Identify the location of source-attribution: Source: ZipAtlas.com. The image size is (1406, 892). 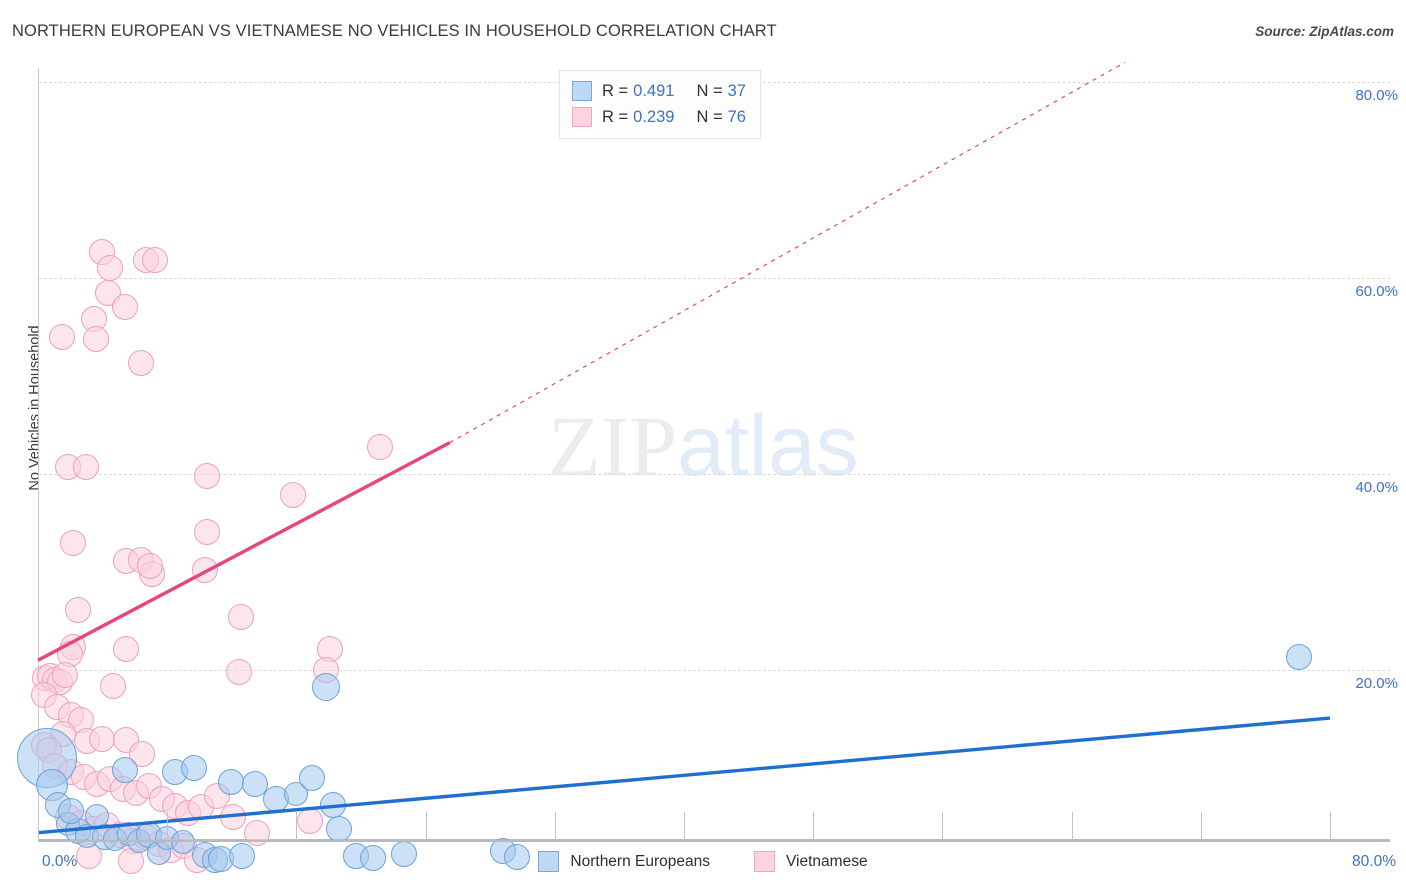
(1324, 31).